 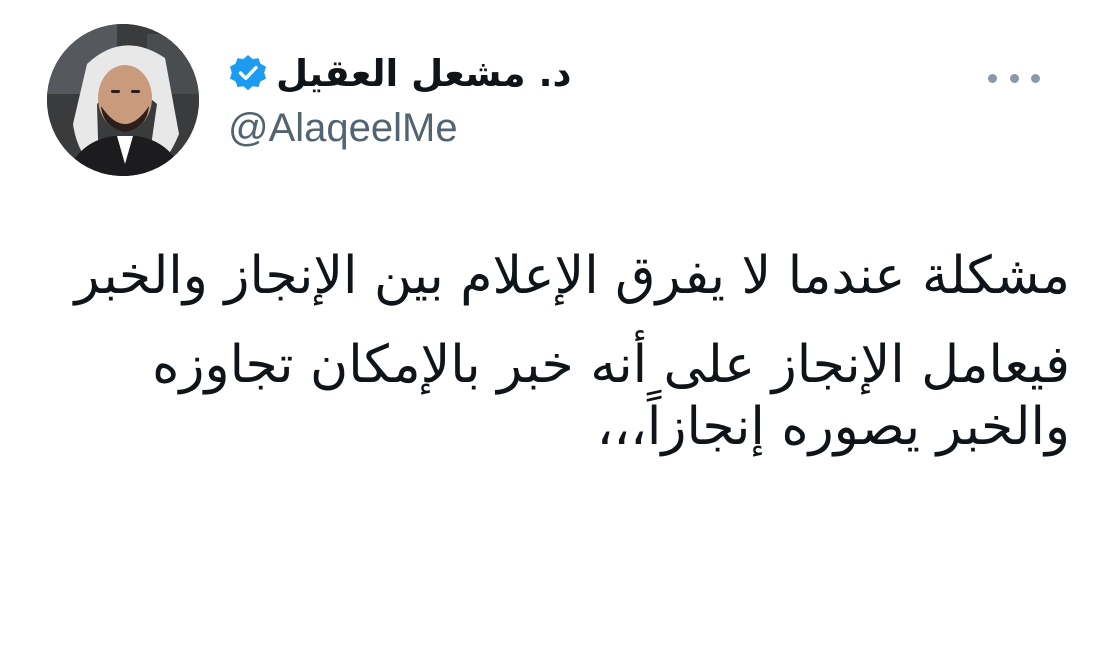 I want to click on author-info: د. مشعل العقيل @AlaqeelMe, so click(x=478, y=98).